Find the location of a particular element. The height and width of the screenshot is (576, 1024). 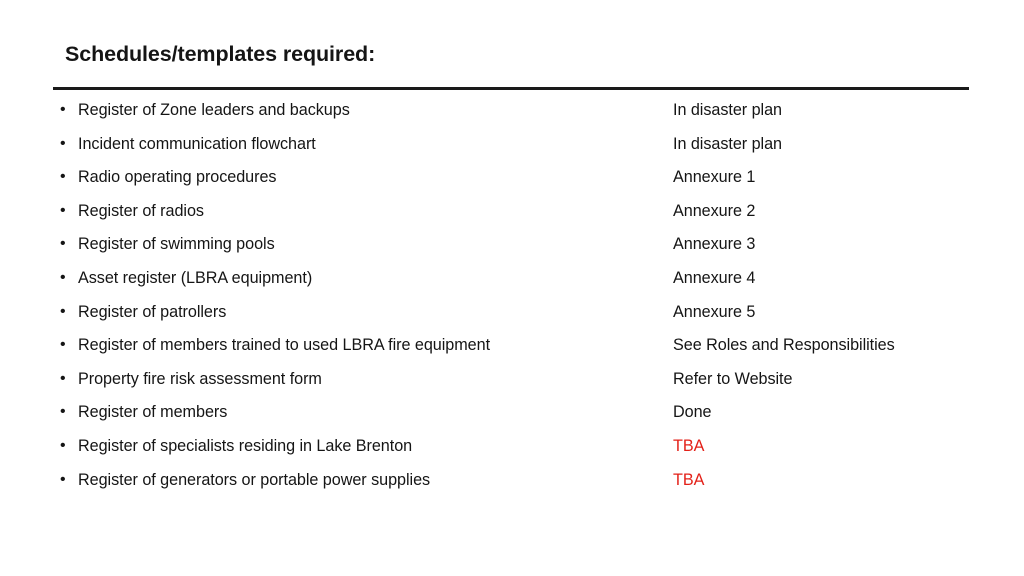

schedule-item-cell: • Register of Zone leaders and backups is located at coordinates (360, 110).